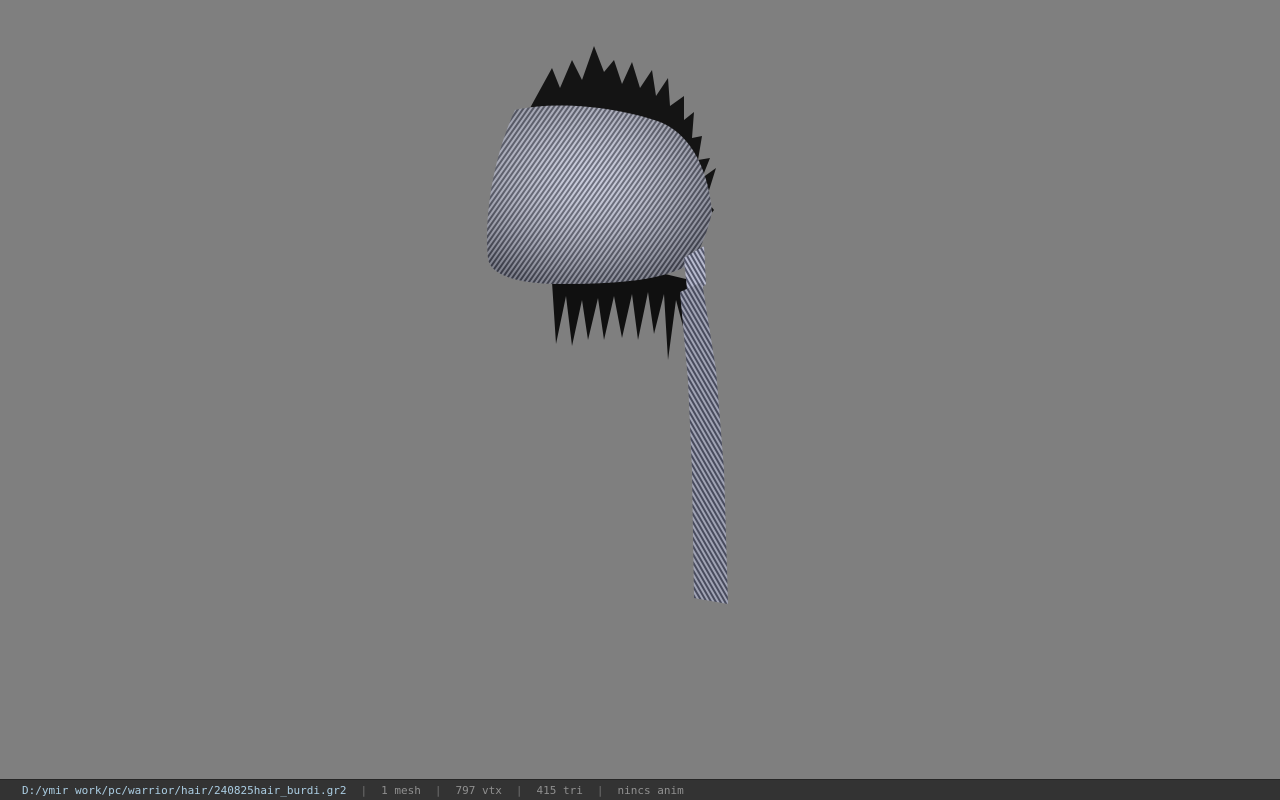 Image resolution: width=1280 pixels, height=800 pixels. I want to click on mesh-count-text: 1 mesh, so click(401, 790).